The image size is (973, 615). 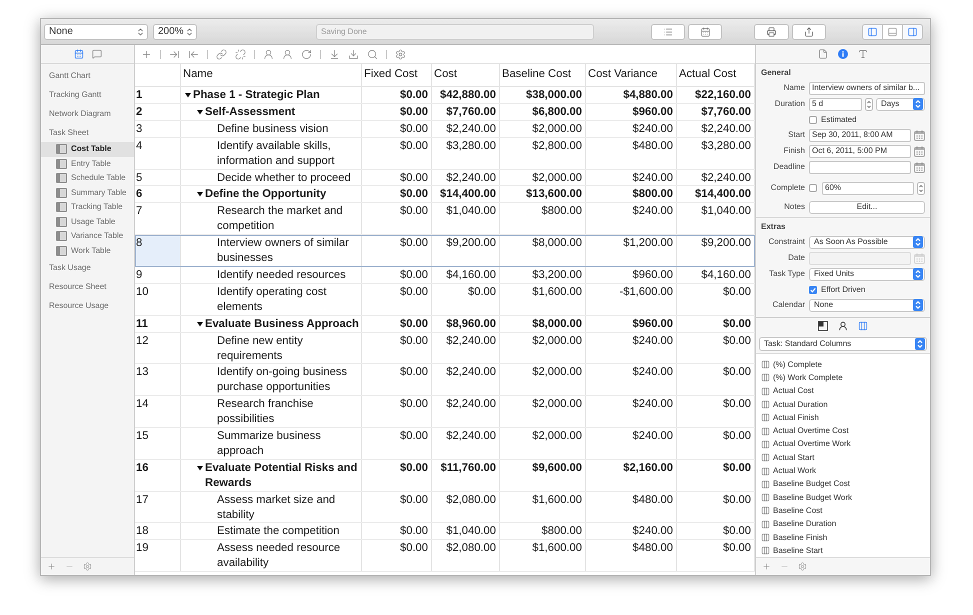 What do you see at coordinates (843, 343) in the screenshot?
I see `column-set-dropdown: Task: Standard Columns` at bounding box center [843, 343].